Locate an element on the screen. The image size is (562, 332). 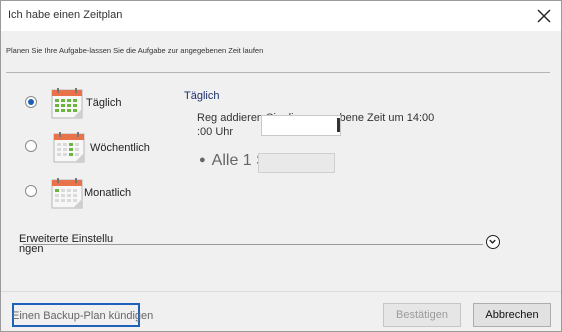
chevron-down-icon is located at coordinates (492, 241).